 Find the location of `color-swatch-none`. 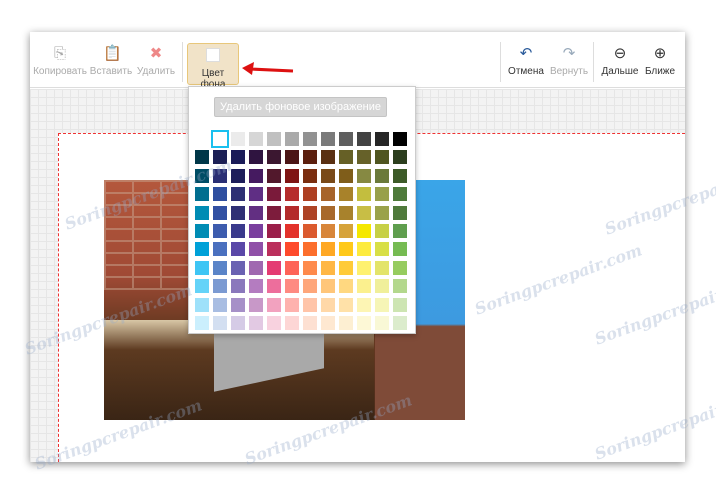

color-swatch-none is located at coordinates (202, 139).